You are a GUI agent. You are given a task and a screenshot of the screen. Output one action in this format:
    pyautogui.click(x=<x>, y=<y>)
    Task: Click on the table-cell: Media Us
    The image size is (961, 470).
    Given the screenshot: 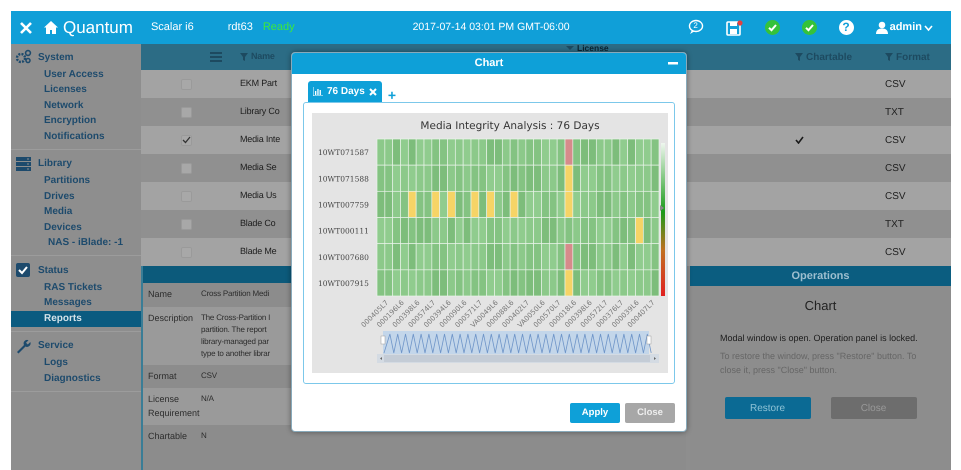 What is the action you would take?
    pyautogui.click(x=258, y=195)
    